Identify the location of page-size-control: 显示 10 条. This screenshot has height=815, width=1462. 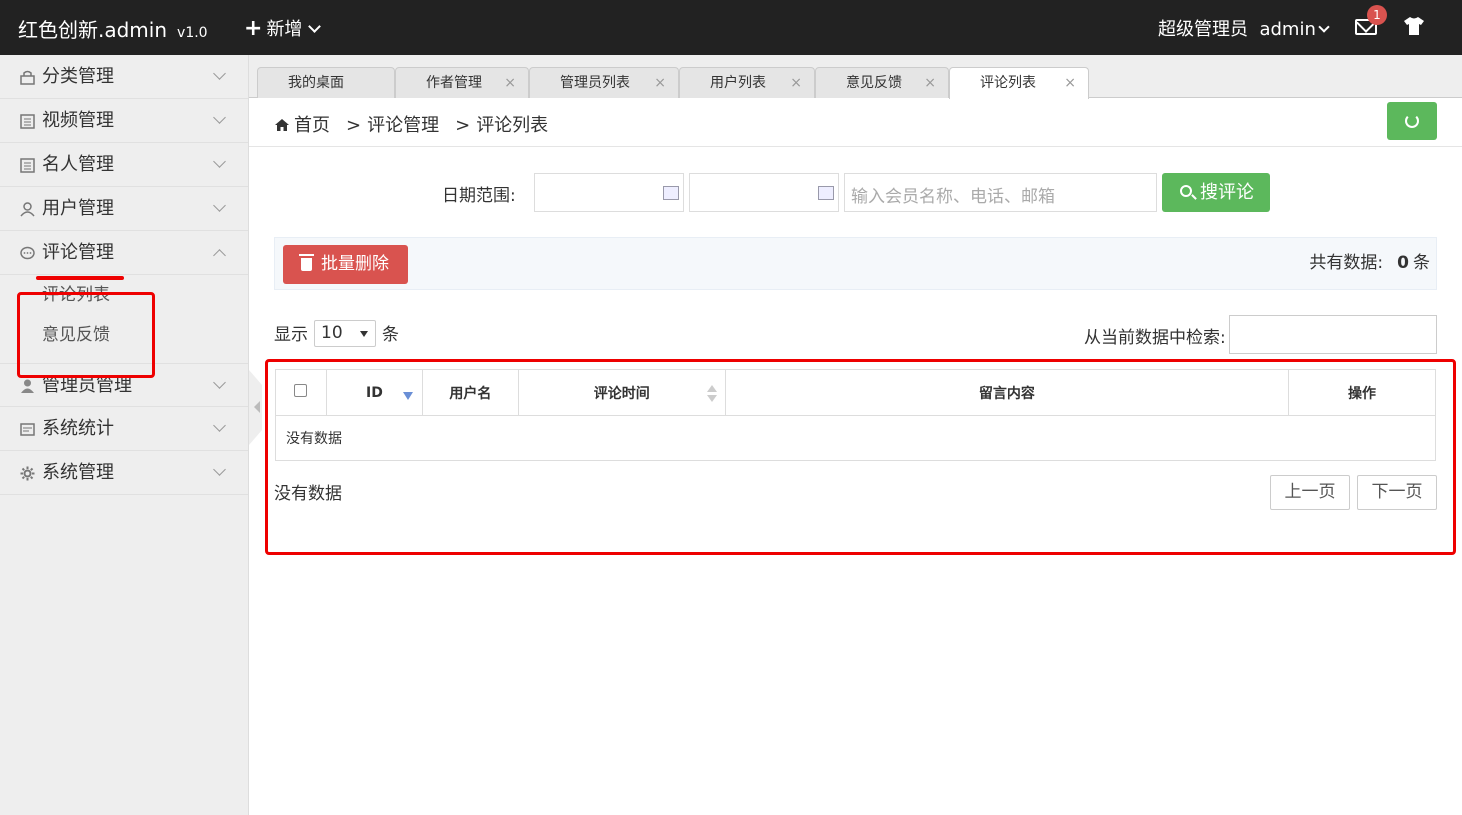
(336, 334).